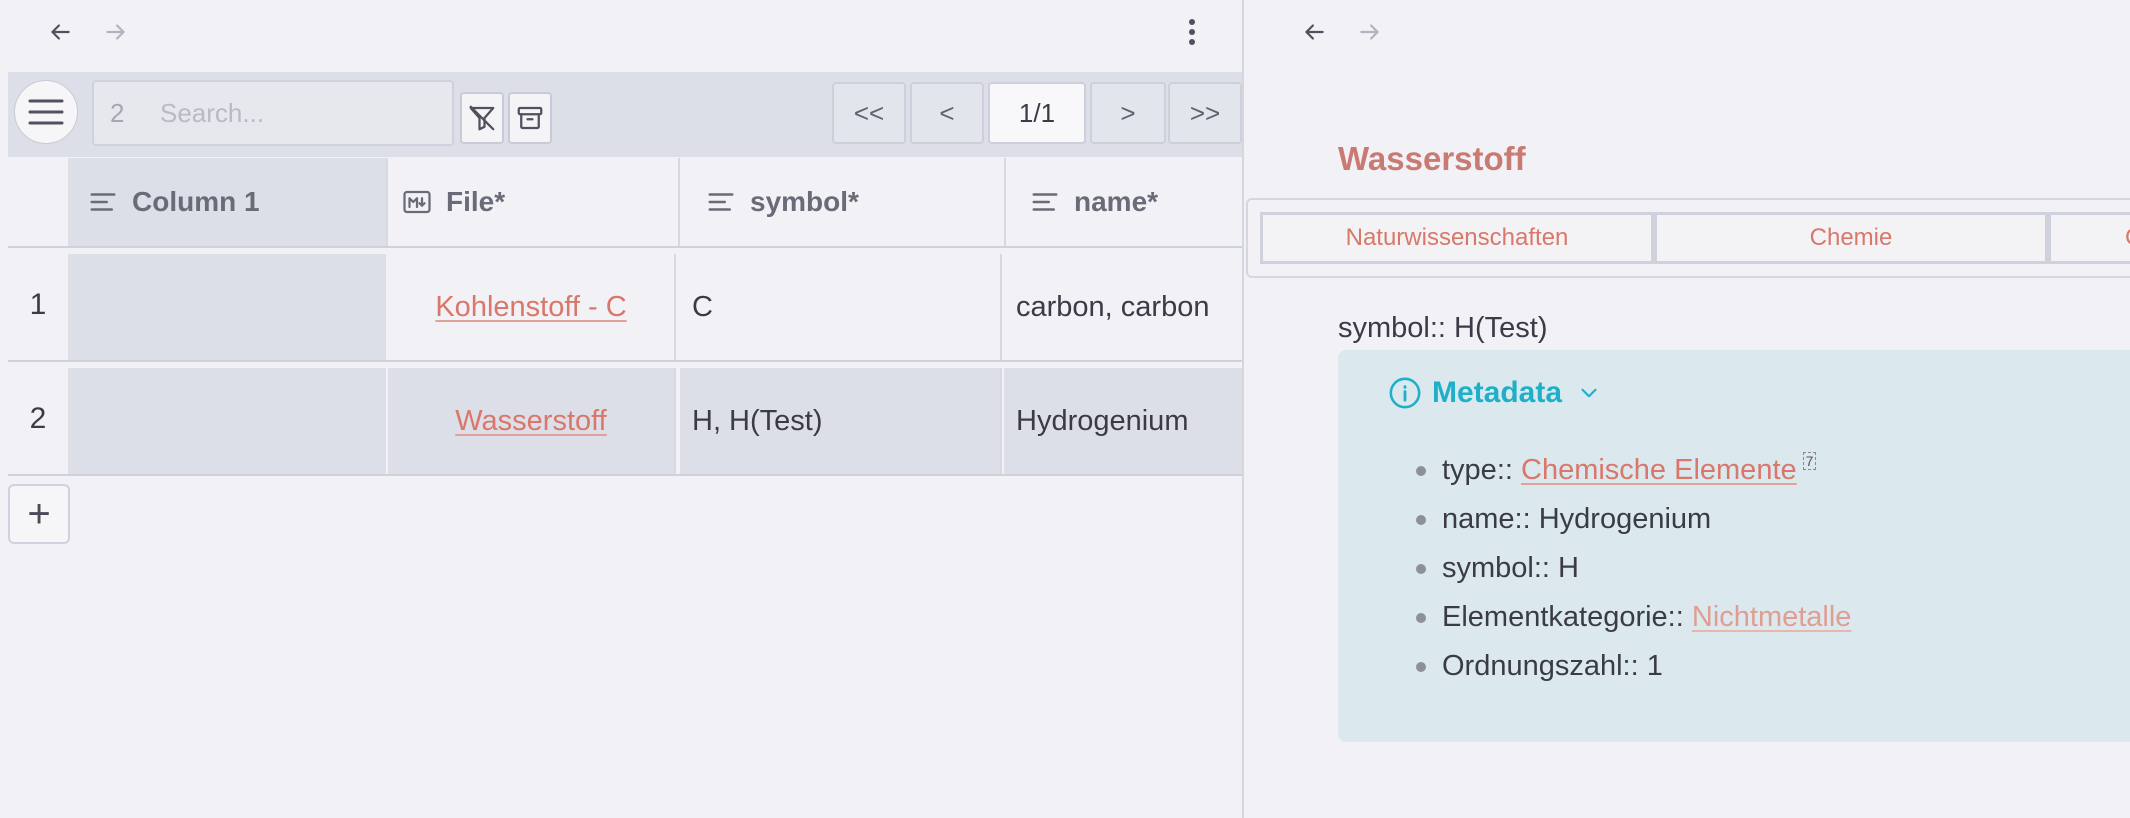  Describe the element at coordinates (1659, 470) in the screenshot. I see `type-link: Chemische Elemente` at that location.